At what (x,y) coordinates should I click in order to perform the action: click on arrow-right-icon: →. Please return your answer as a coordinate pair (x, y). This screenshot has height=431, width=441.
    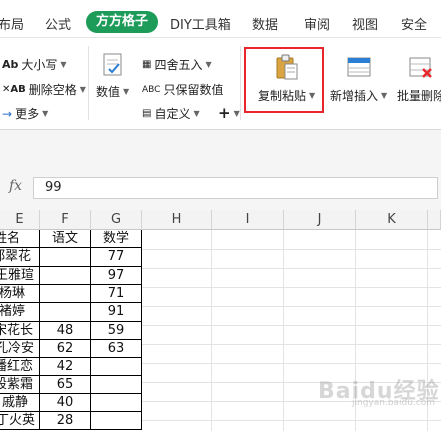
    Looking at the image, I should click on (7, 113).